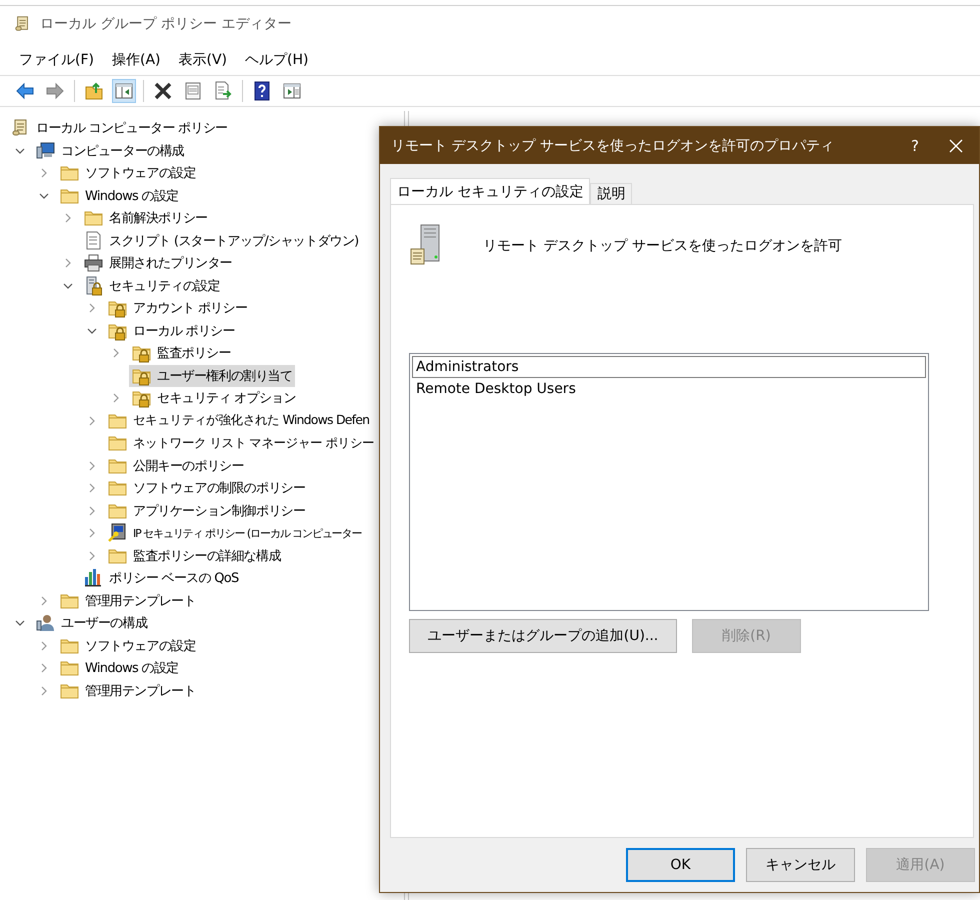  Describe the element at coordinates (46, 150) in the screenshot. I see `computer-icon` at that location.